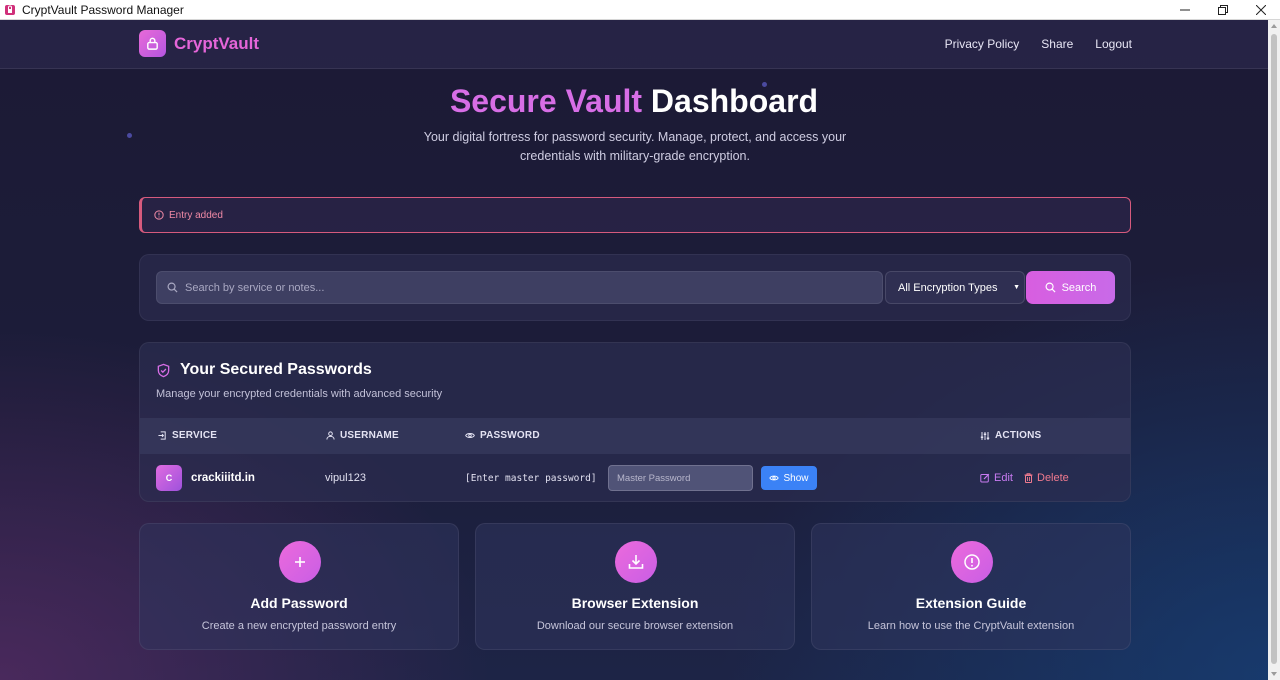 This screenshot has width=1280, height=680. I want to click on close-button, so click(1261, 10).